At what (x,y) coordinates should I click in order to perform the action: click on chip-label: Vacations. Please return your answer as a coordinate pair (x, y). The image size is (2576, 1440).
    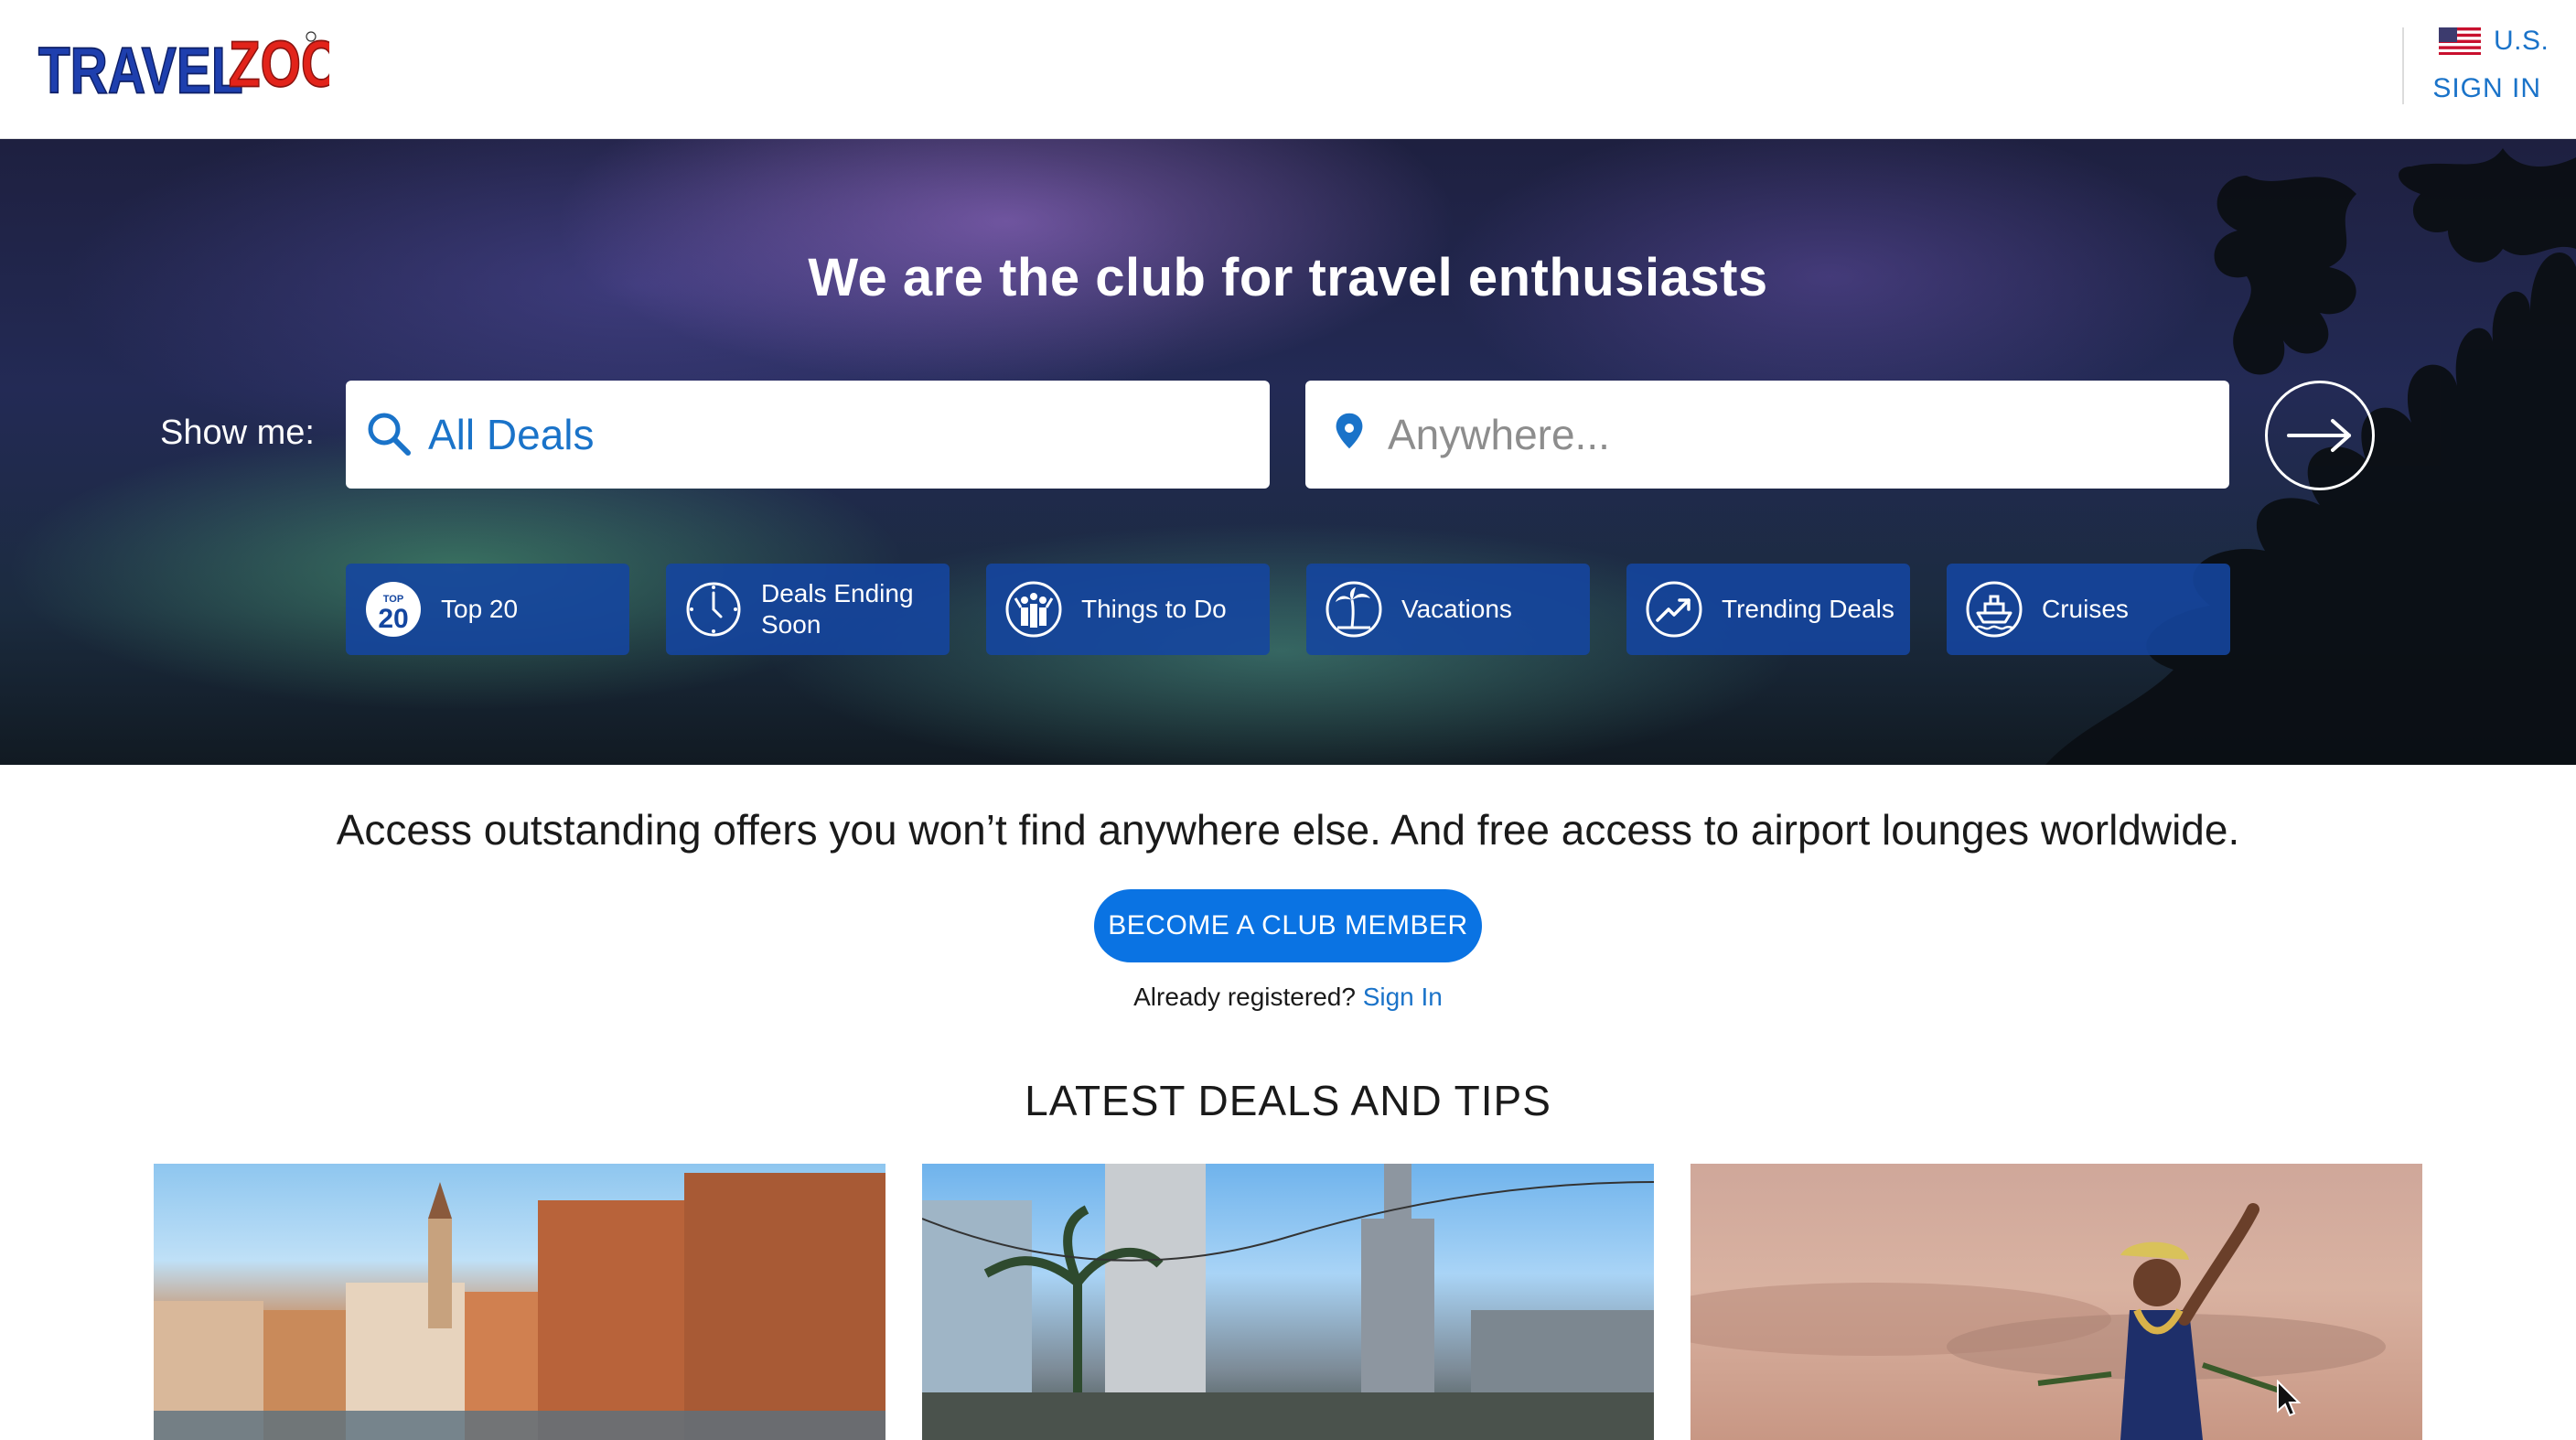
    Looking at the image, I should click on (1456, 609).